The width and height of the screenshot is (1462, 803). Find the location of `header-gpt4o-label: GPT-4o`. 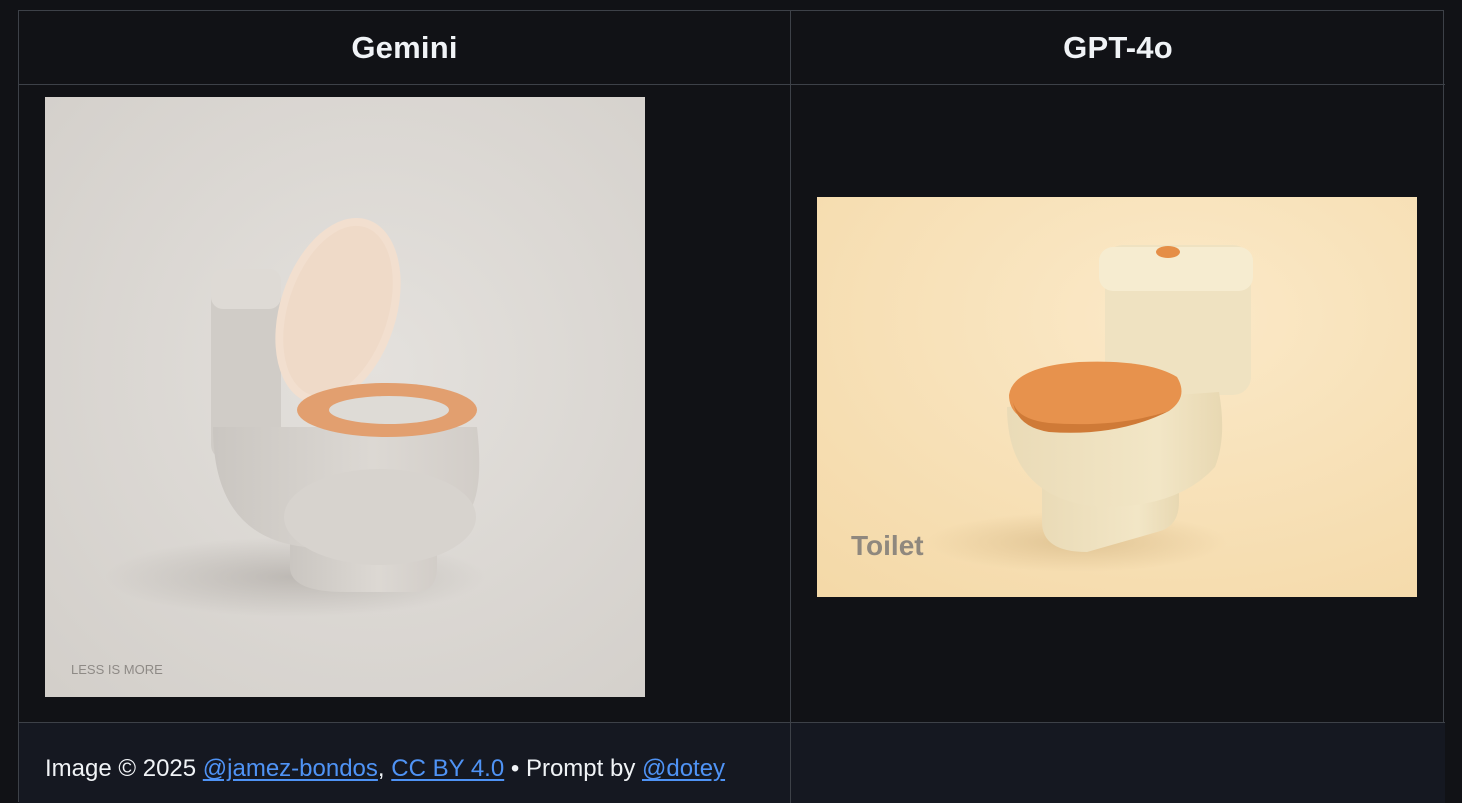

header-gpt4o-label: GPT-4o is located at coordinates (1118, 47).